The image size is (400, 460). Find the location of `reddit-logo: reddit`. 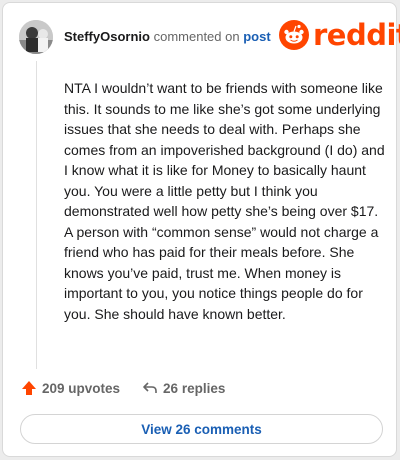

reddit-logo: reddit is located at coordinates (339, 35).